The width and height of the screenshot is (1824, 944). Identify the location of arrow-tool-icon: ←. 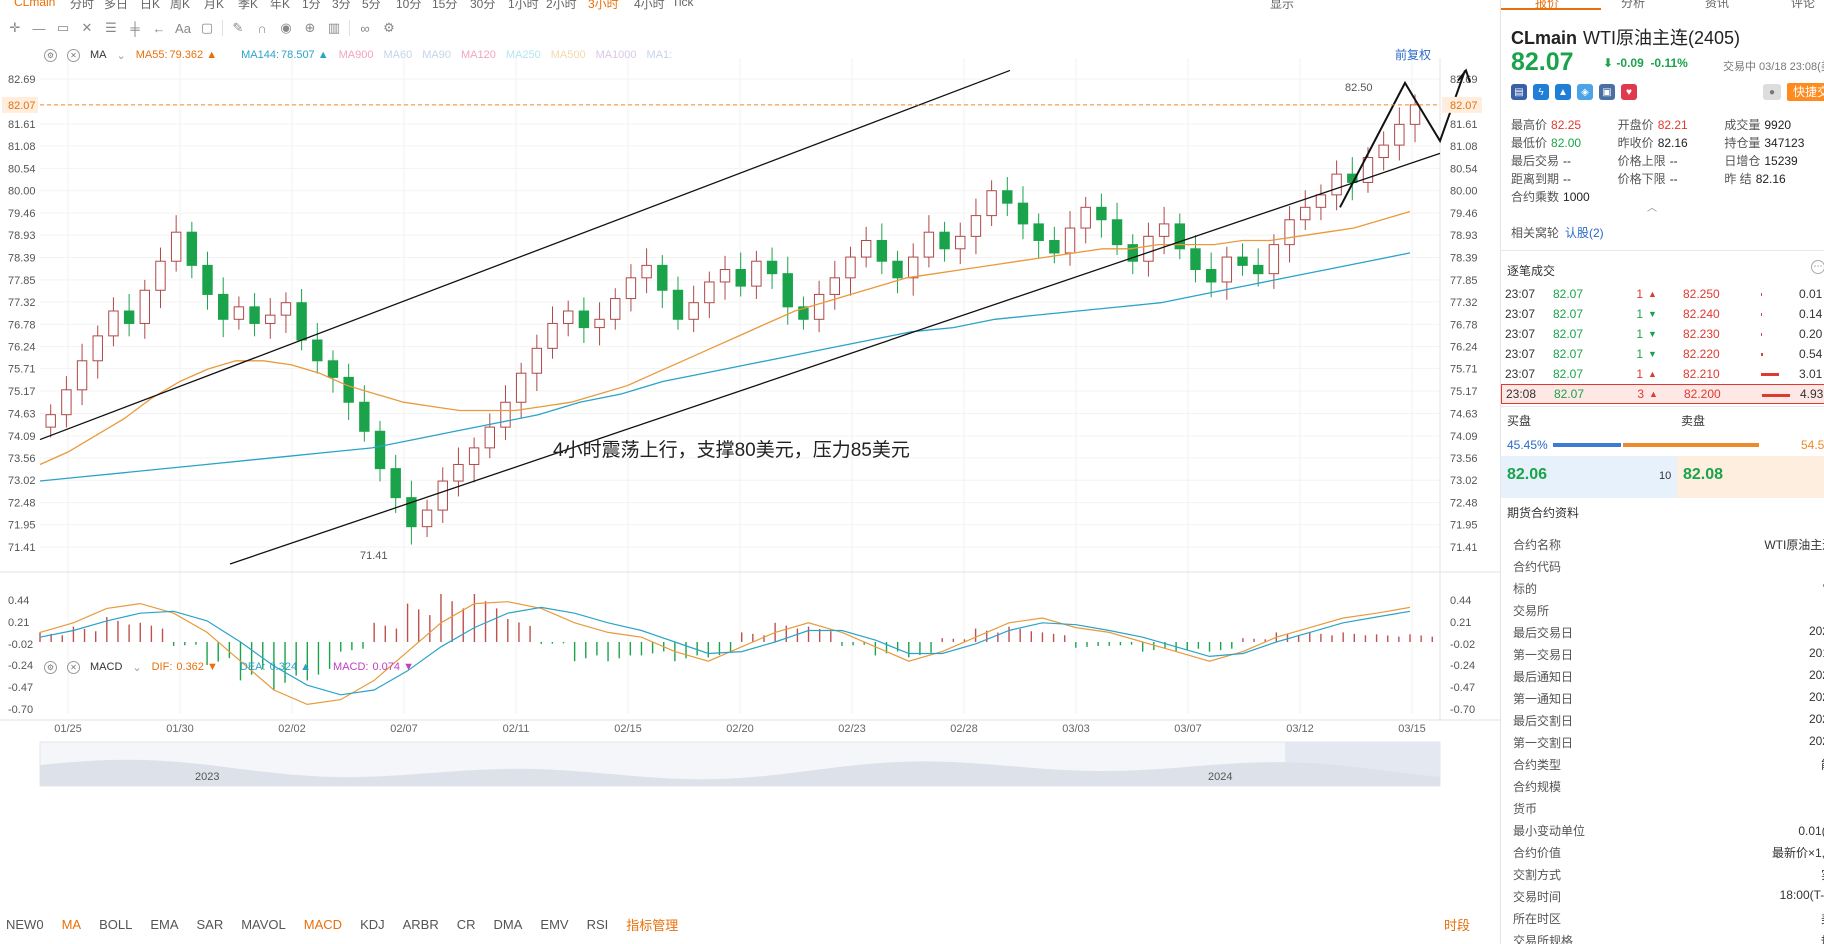
(159, 28).